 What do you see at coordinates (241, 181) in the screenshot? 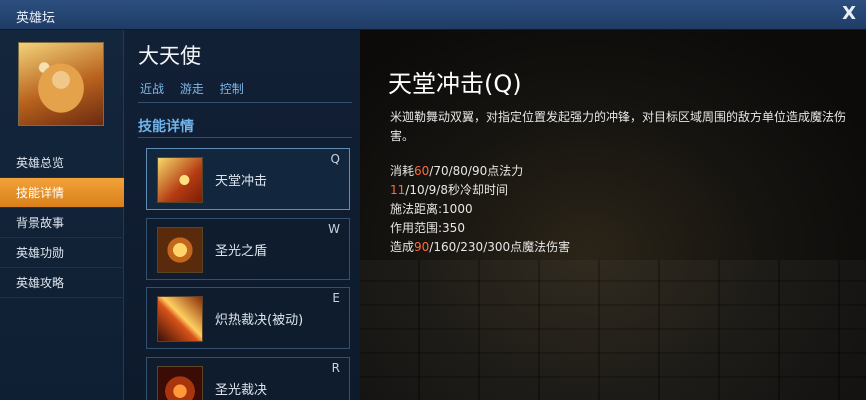
I see `skill-name: 天堂冲击` at bounding box center [241, 181].